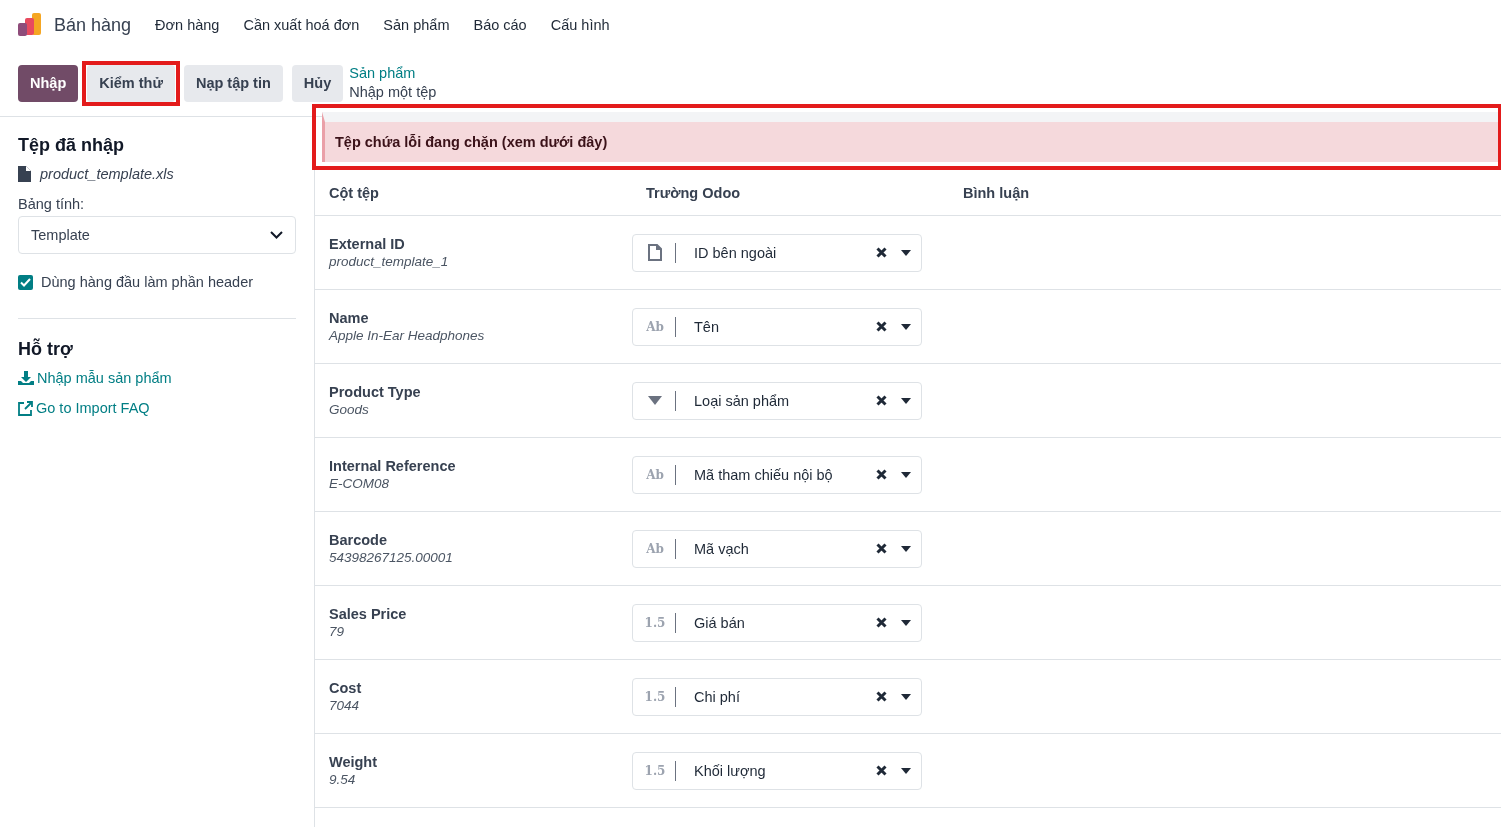  What do you see at coordinates (500, 25) in the screenshot?
I see `menu-item: Báo cáo` at bounding box center [500, 25].